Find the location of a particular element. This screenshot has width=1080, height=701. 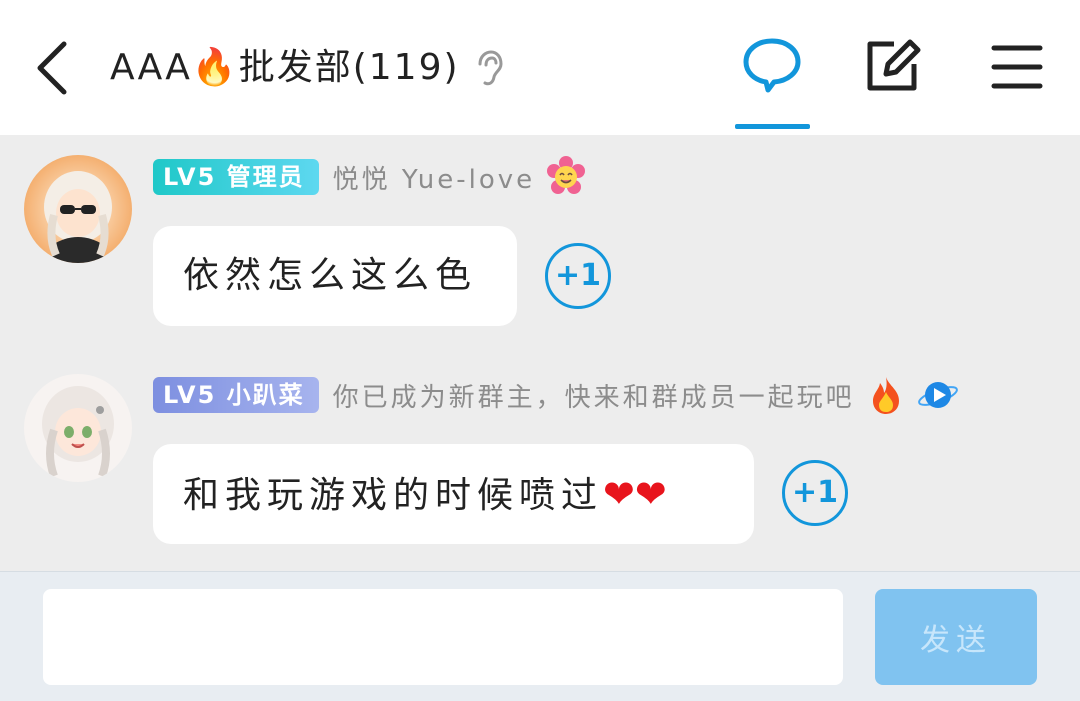

message-text: 依然怎么这么色 is located at coordinates (330, 275).